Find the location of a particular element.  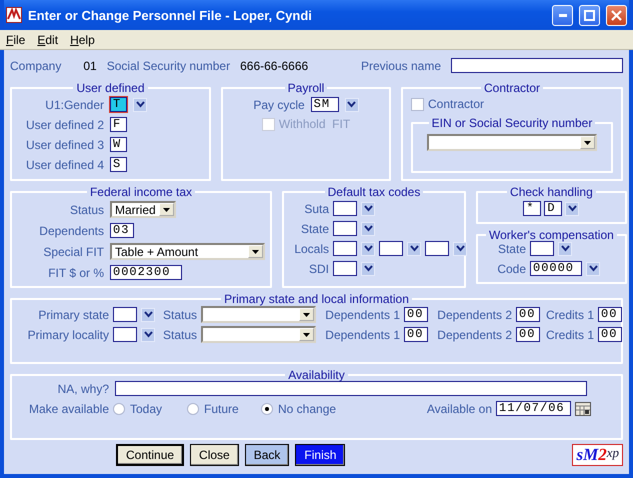

input-field: S is located at coordinates (118, 164).